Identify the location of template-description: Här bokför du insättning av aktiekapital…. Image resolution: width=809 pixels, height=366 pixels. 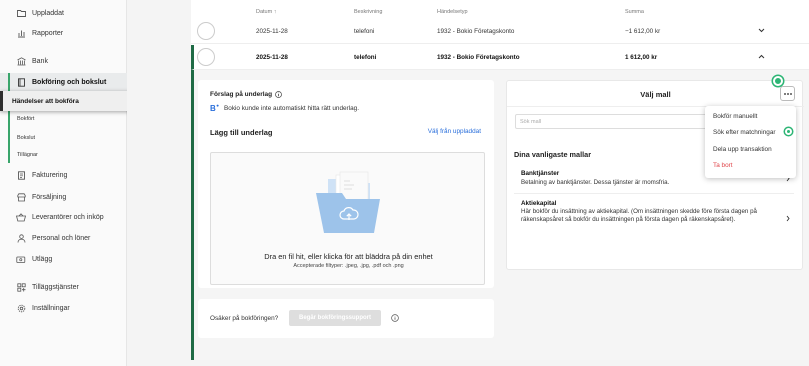
(639, 215).